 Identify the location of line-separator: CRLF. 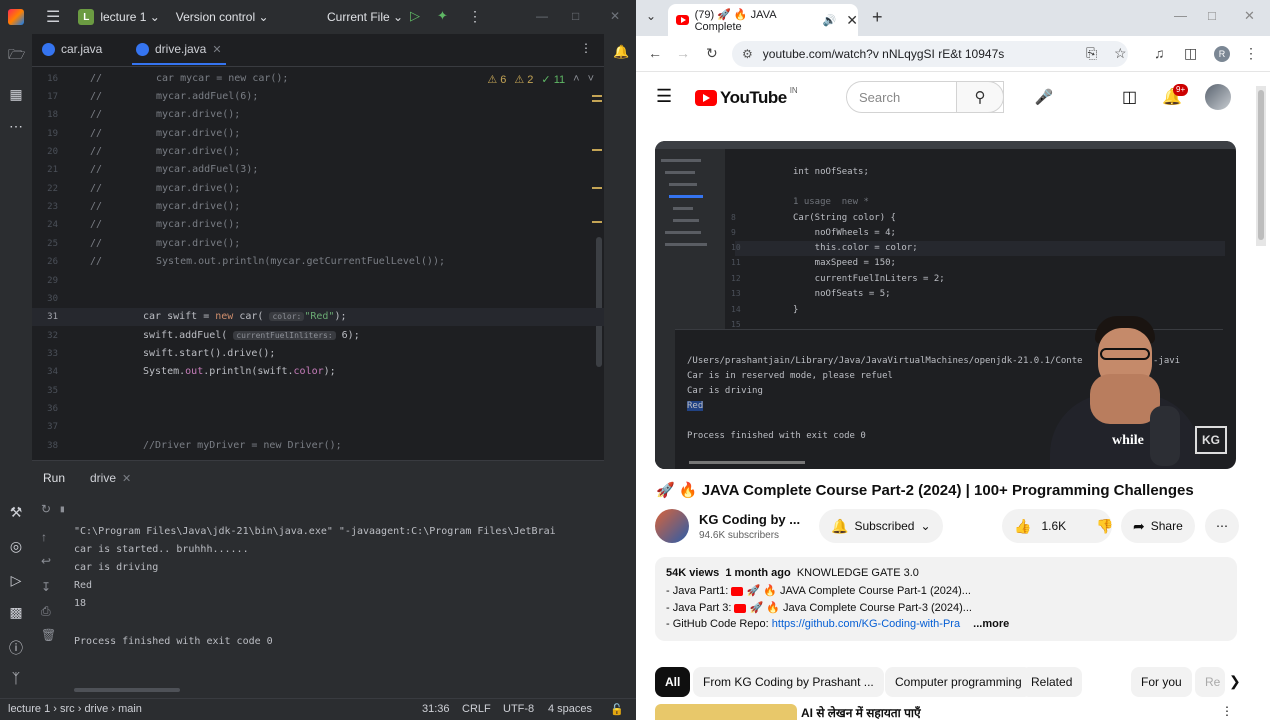
(476, 709).